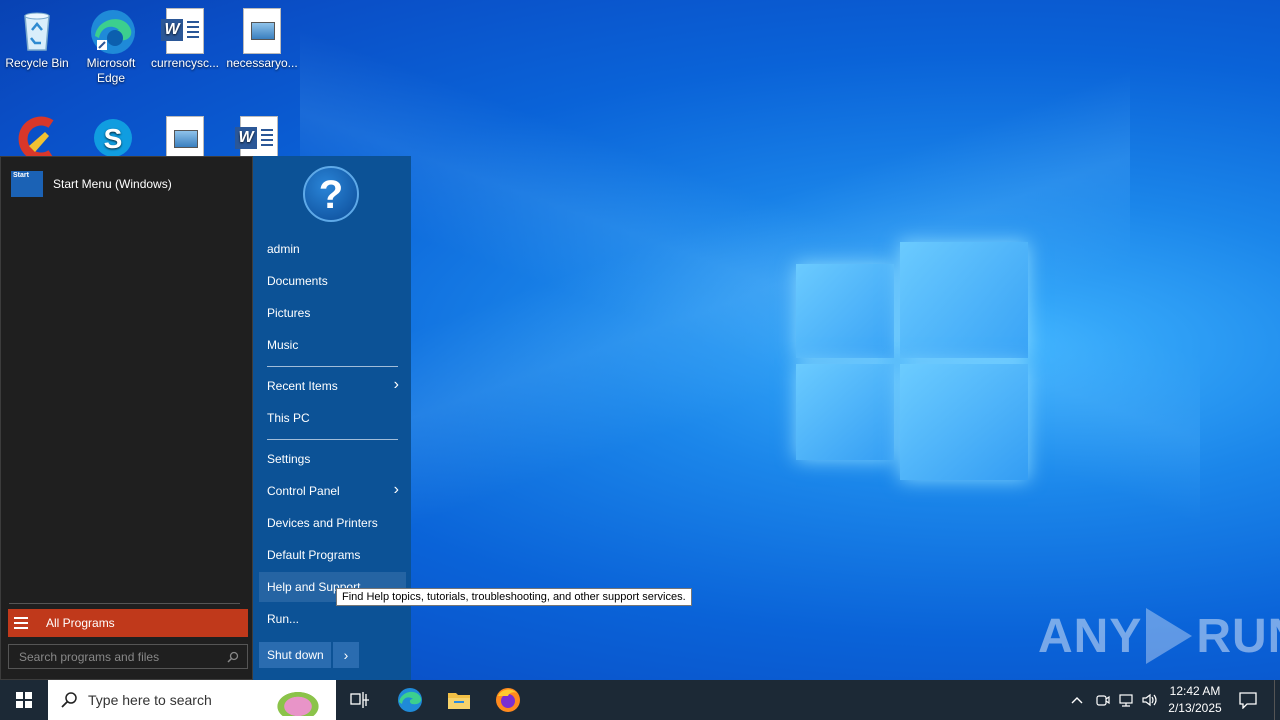 This screenshot has height=720, width=1280. I want to click on windows-logo-wallpaper, so click(912, 361).